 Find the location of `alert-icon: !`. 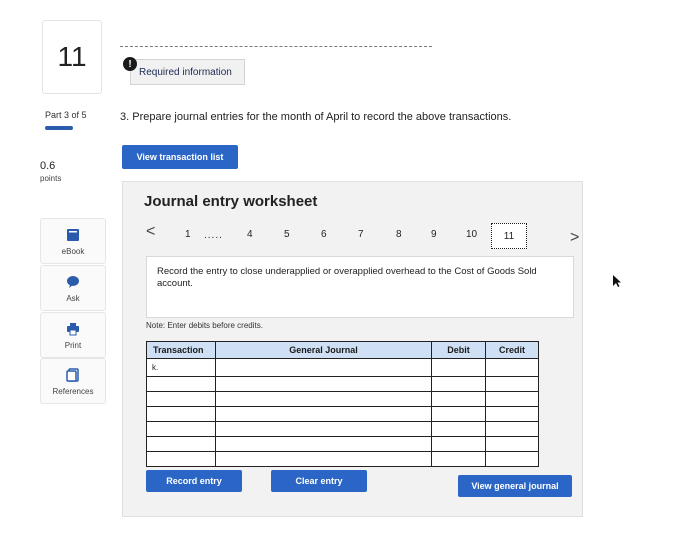

alert-icon: ! is located at coordinates (130, 64).